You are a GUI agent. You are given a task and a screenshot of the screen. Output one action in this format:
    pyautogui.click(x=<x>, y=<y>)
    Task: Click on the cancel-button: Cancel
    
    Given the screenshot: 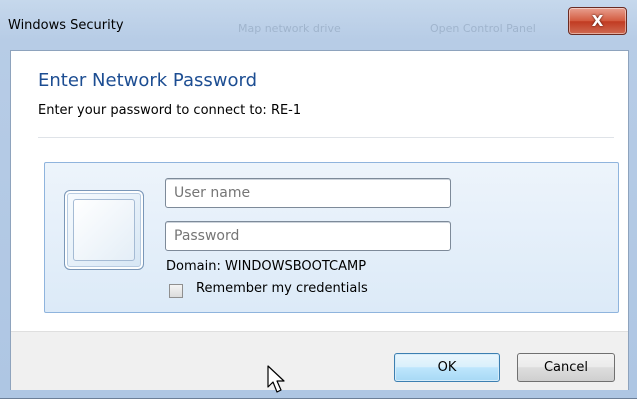 What is the action you would take?
    pyautogui.click(x=566, y=367)
    